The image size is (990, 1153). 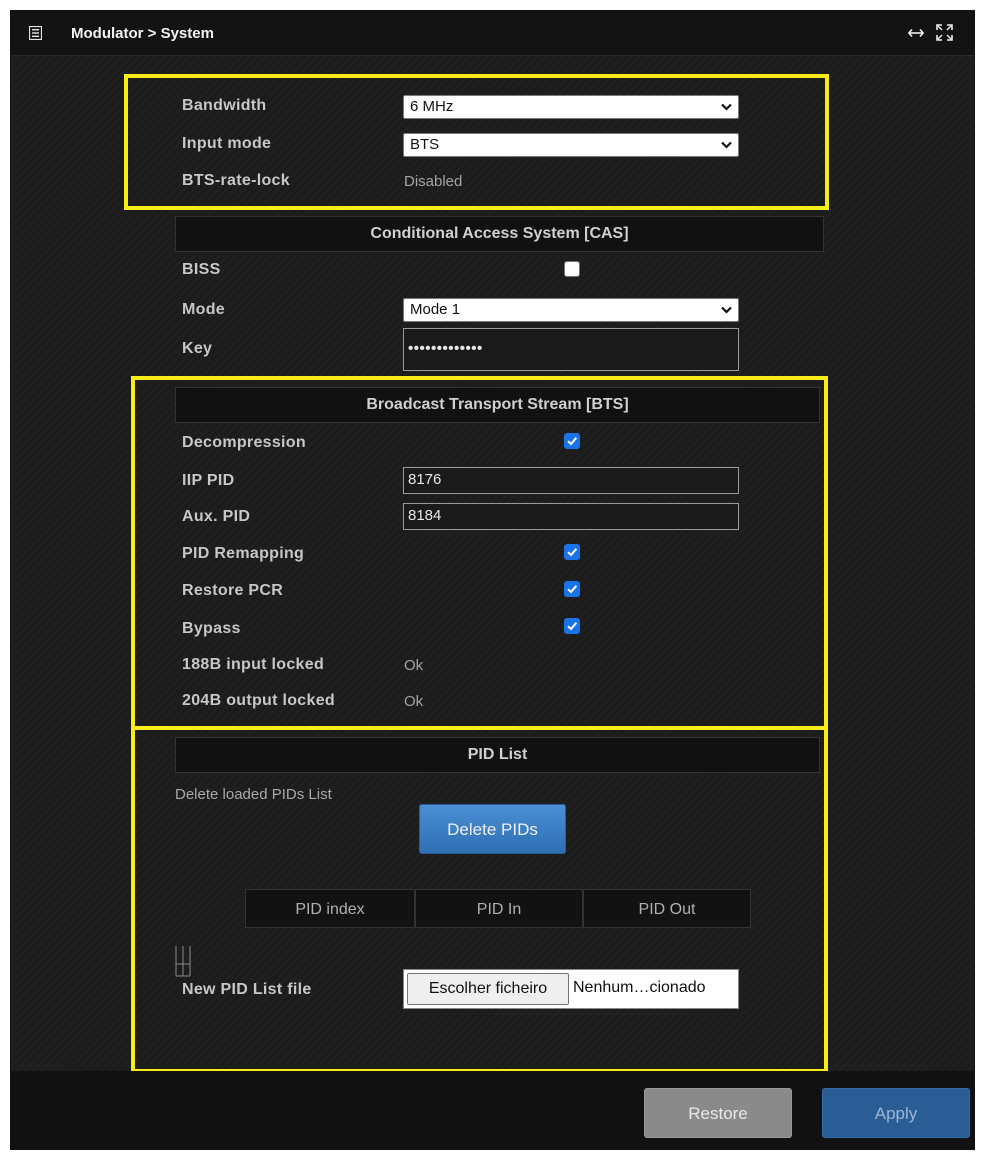 I want to click on key-label: Key, so click(x=197, y=348).